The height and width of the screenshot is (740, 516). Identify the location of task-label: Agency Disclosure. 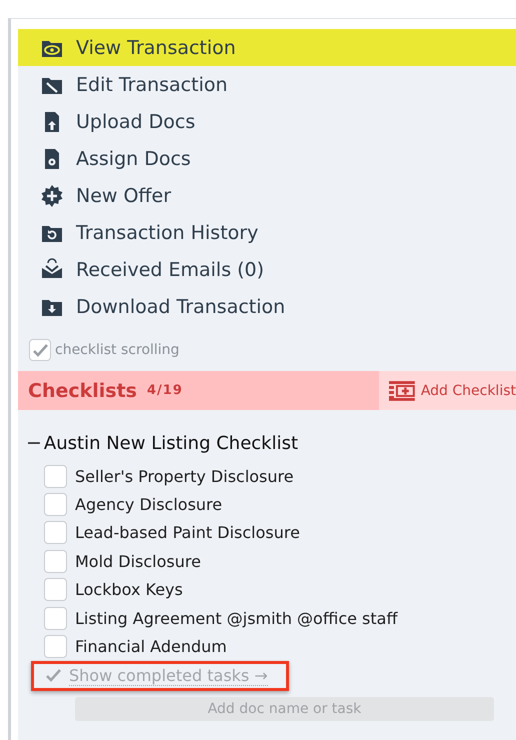
(148, 504).